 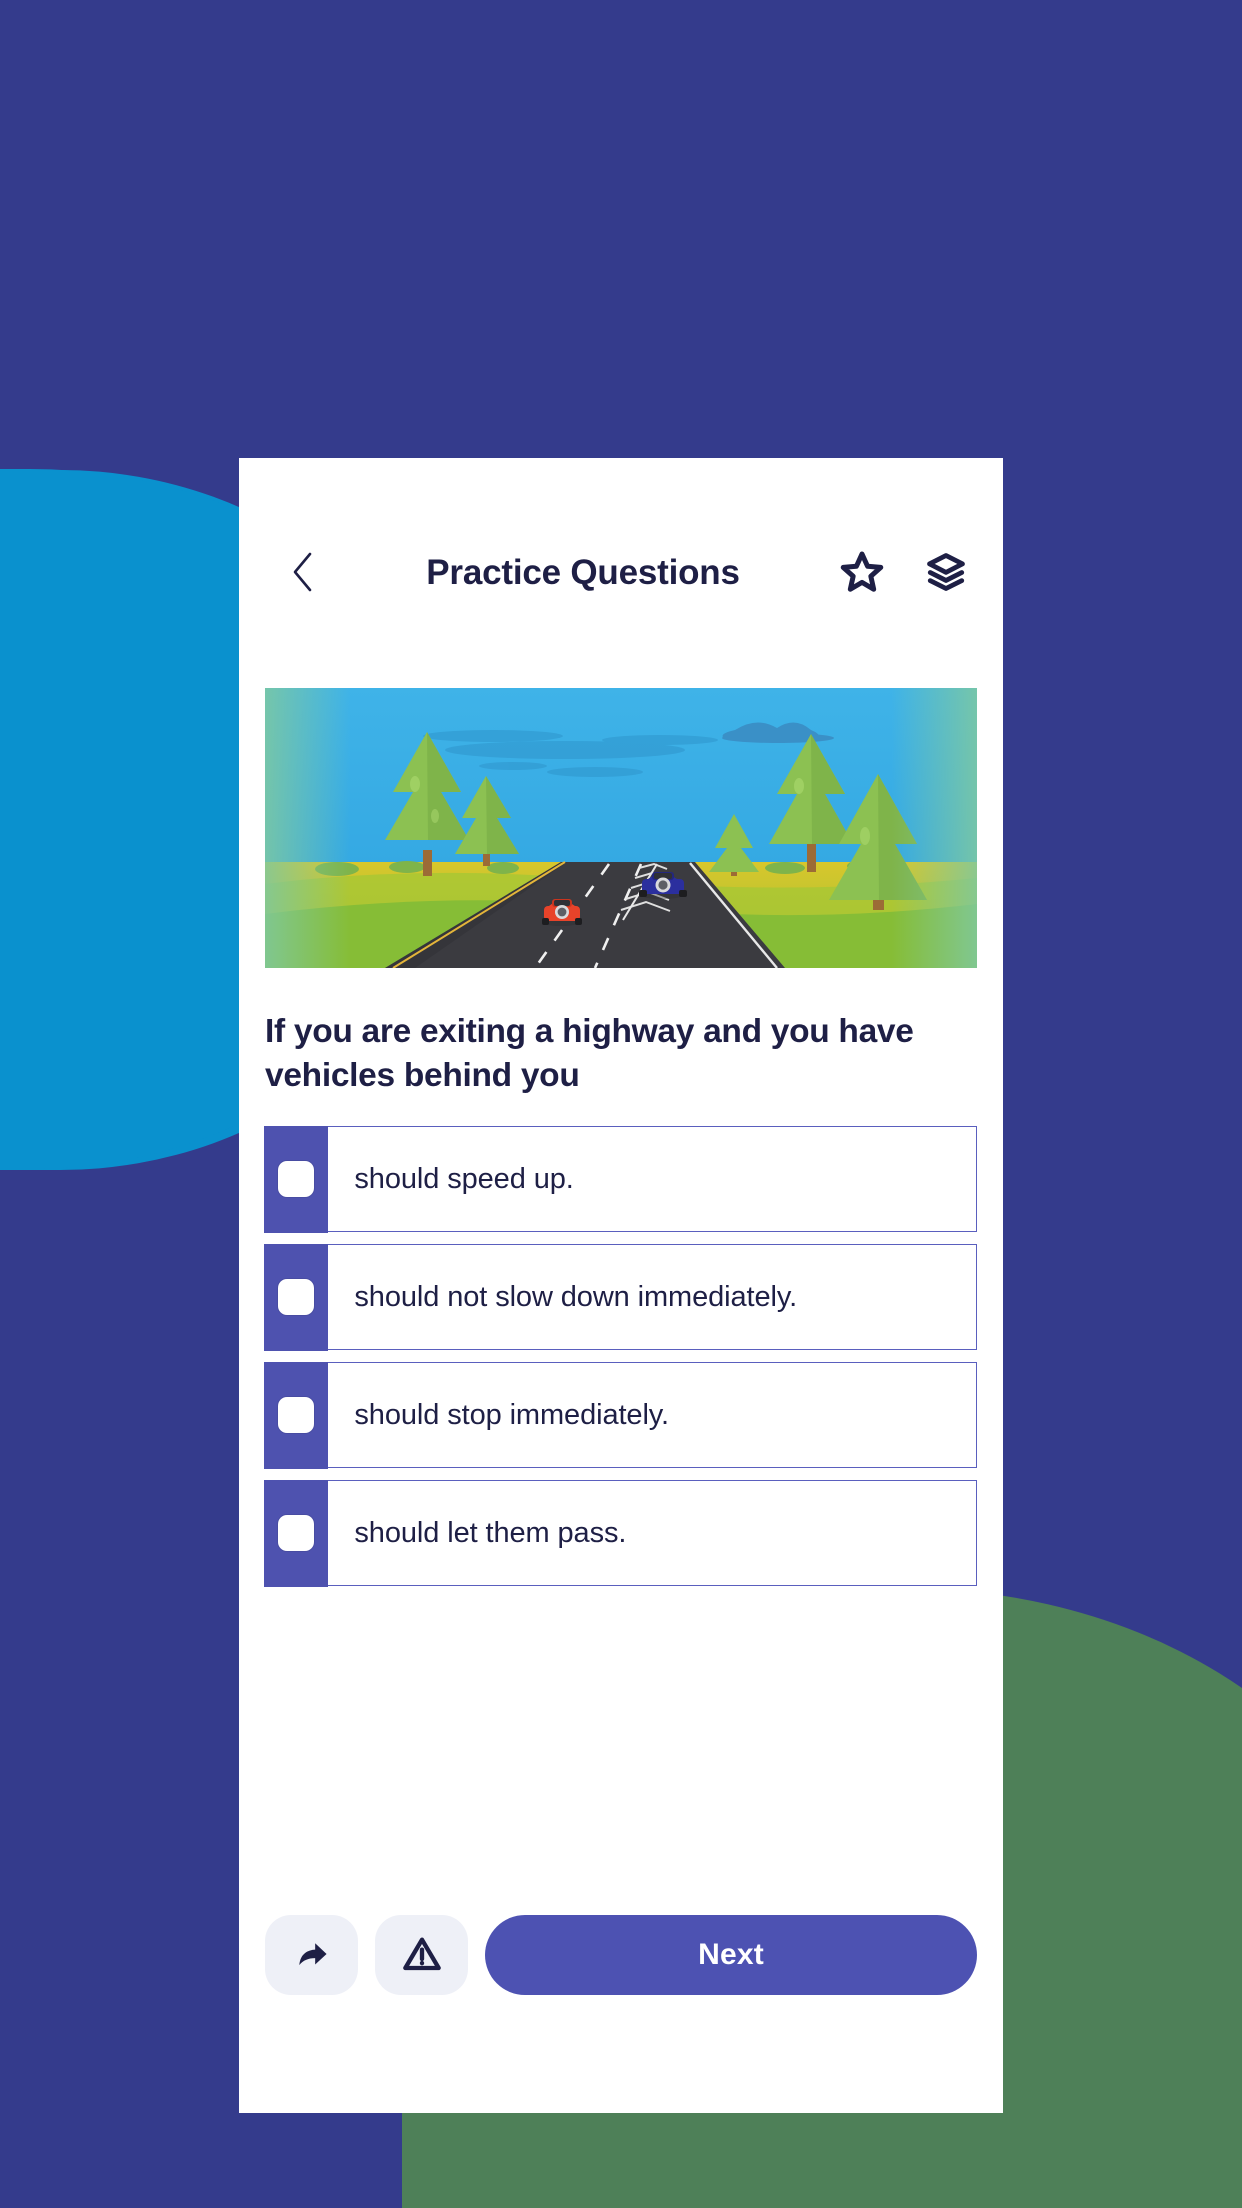 I want to click on answer-option-3: should stop immediately., so click(x=620, y=1415).